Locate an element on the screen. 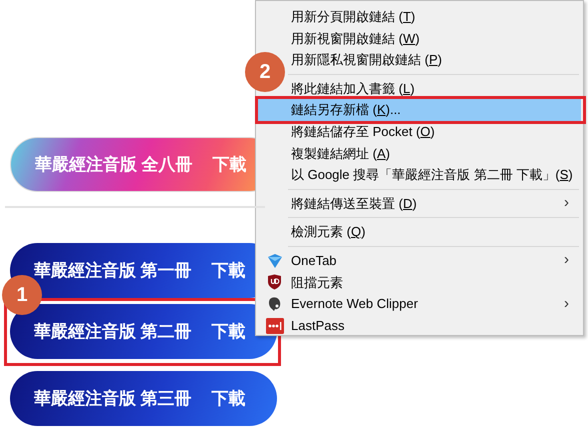 The width and height of the screenshot is (588, 430). menu-item: OneTab is located at coordinates (314, 260).